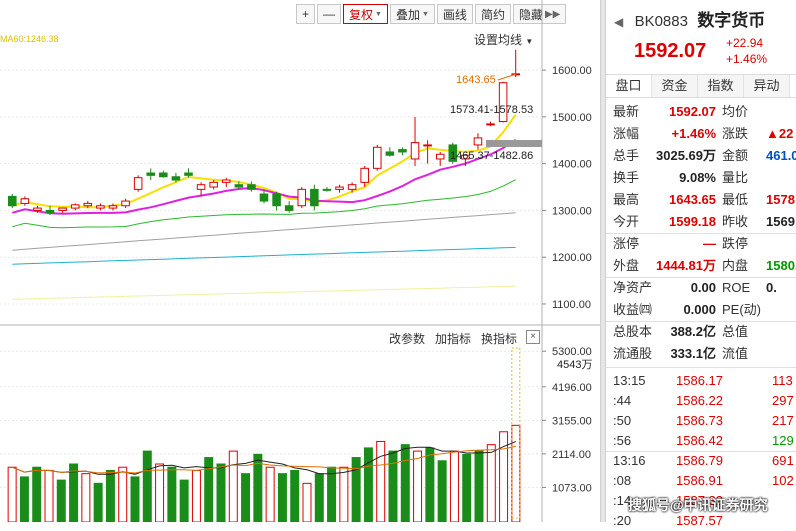  Describe the element at coordinates (780, 199) in the screenshot. I see `quote-value: 1578` at that location.